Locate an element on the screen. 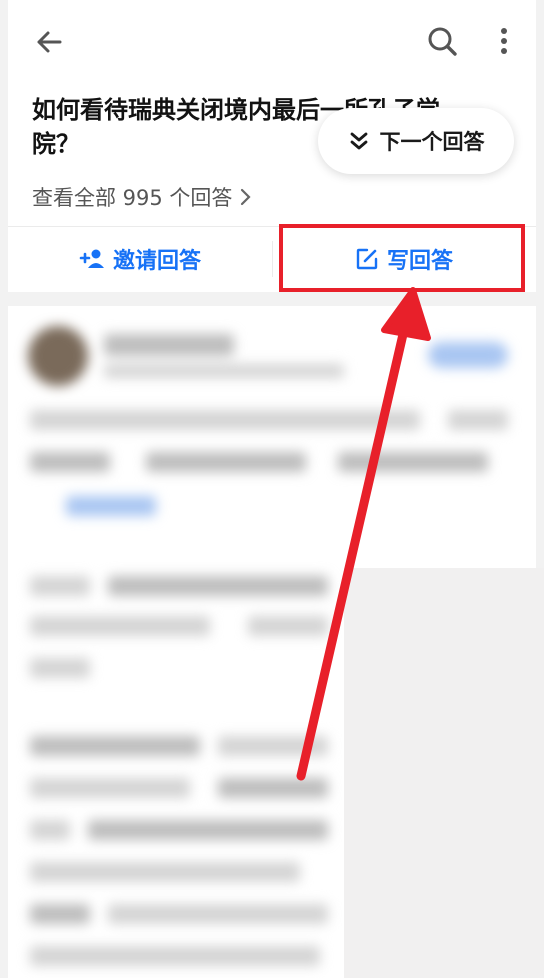  next-answer-label: 下一个回答 is located at coordinates (432, 142).